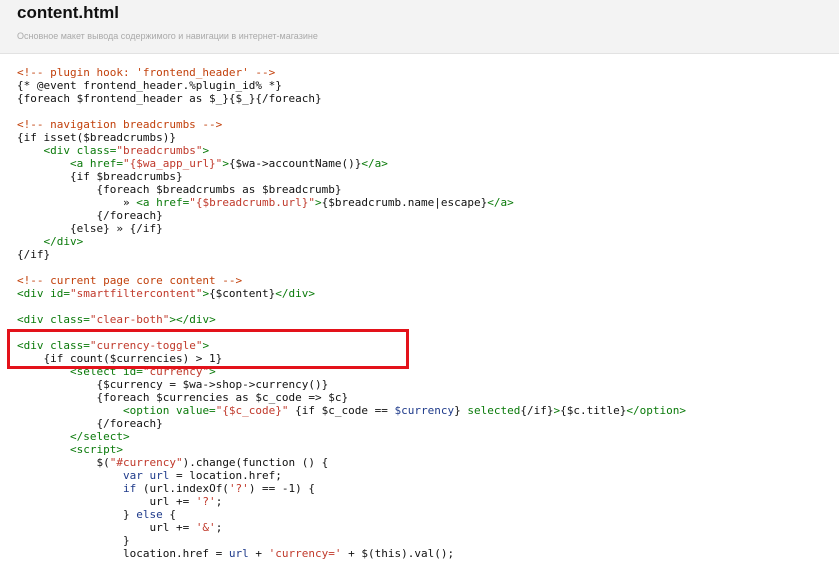  What do you see at coordinates (252, 410) in the screenshot?
I see `code-token-string: "{$c_code}"` at bounding box center [252, 410].